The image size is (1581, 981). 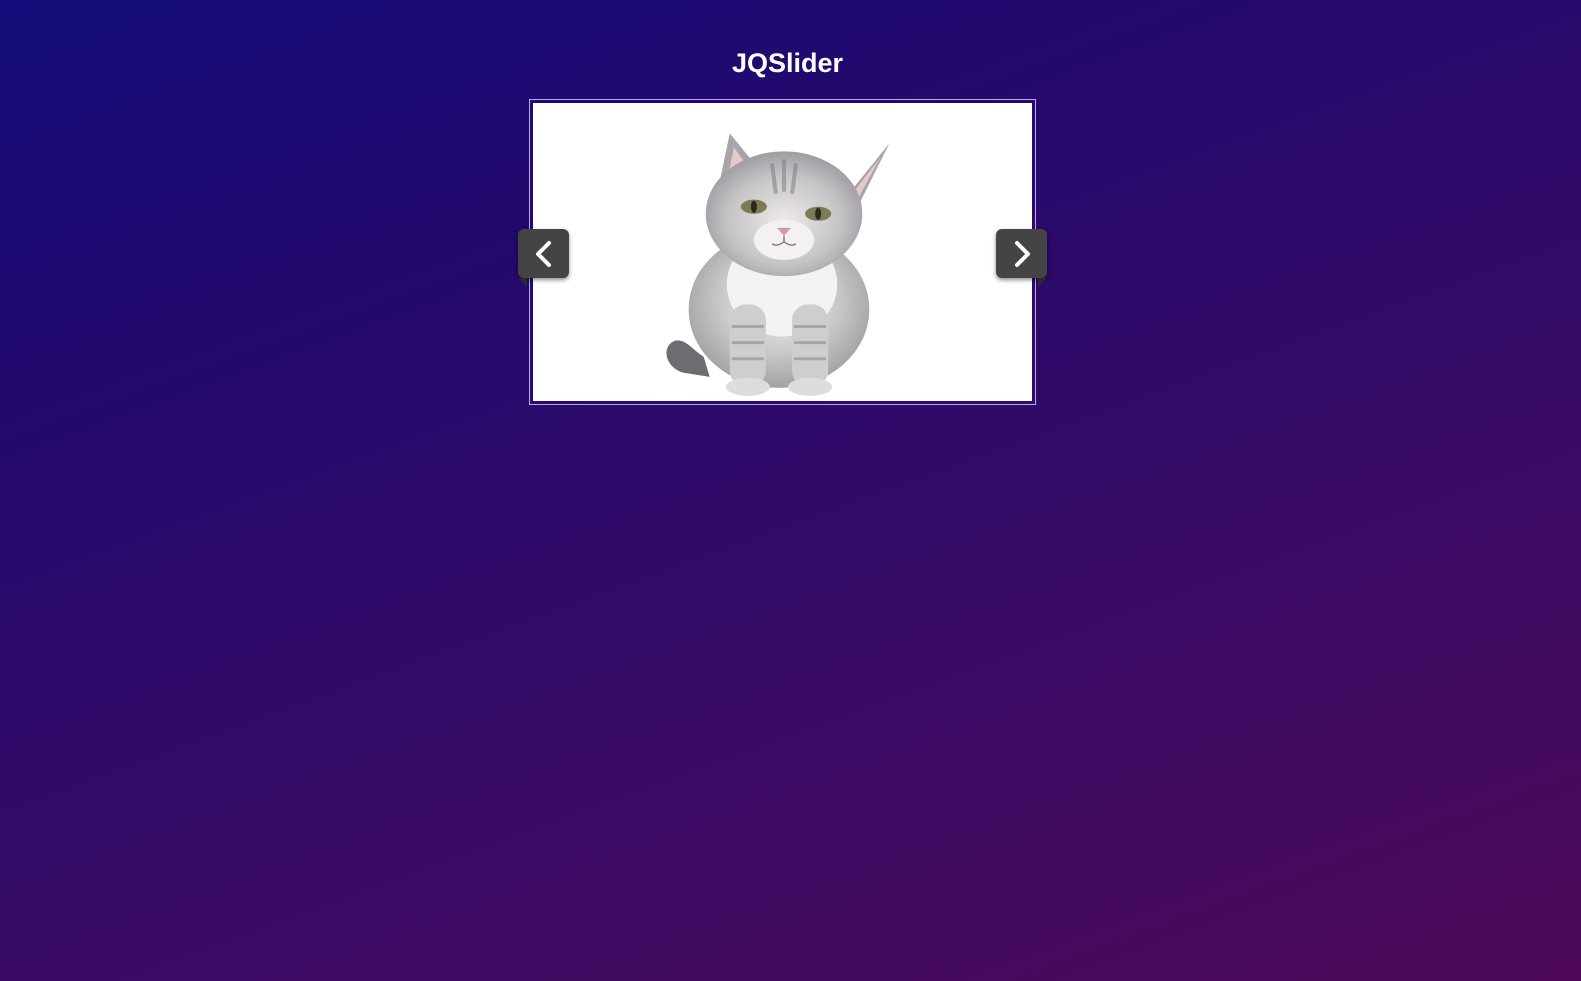 I want to click on next-button-fold, so click(x=1042, y=282).